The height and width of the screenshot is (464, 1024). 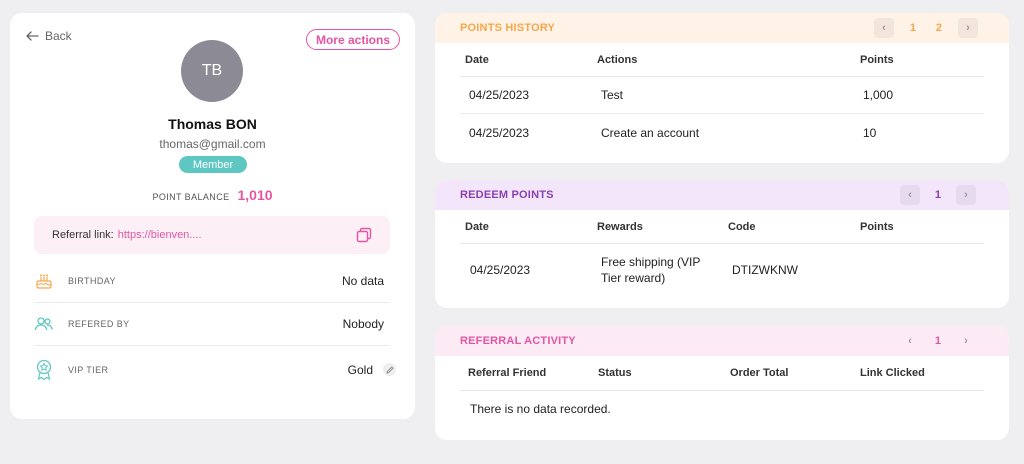 I want to click on vip-tier-label: VIP TIER, so click(x=88, y=369).